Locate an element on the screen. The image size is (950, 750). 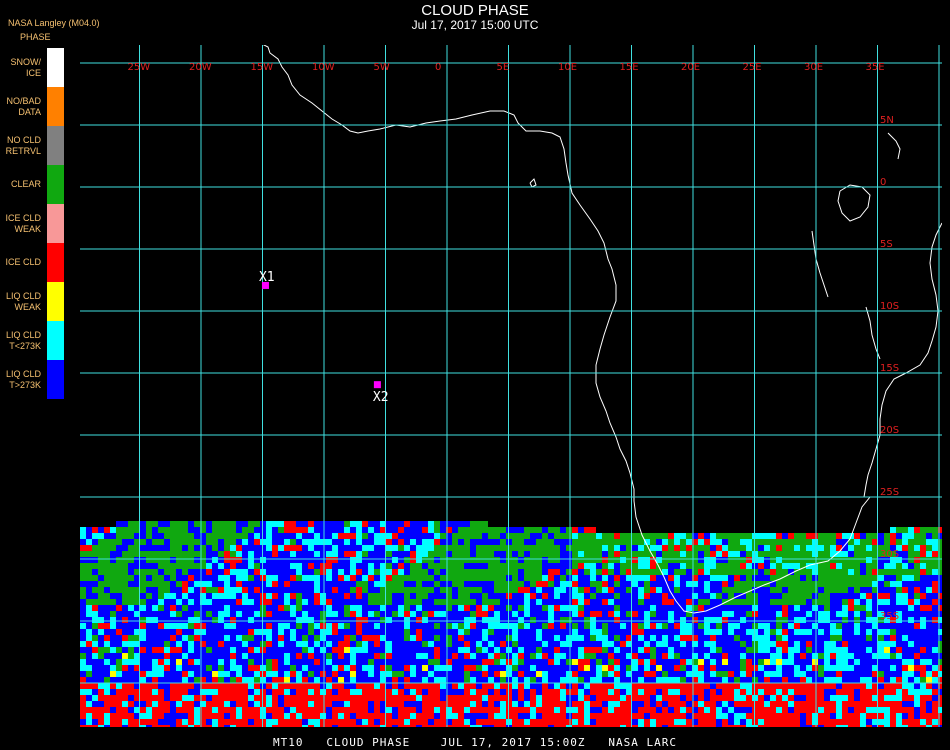
latitude-label: 10S is located at coordinates (889, 306).